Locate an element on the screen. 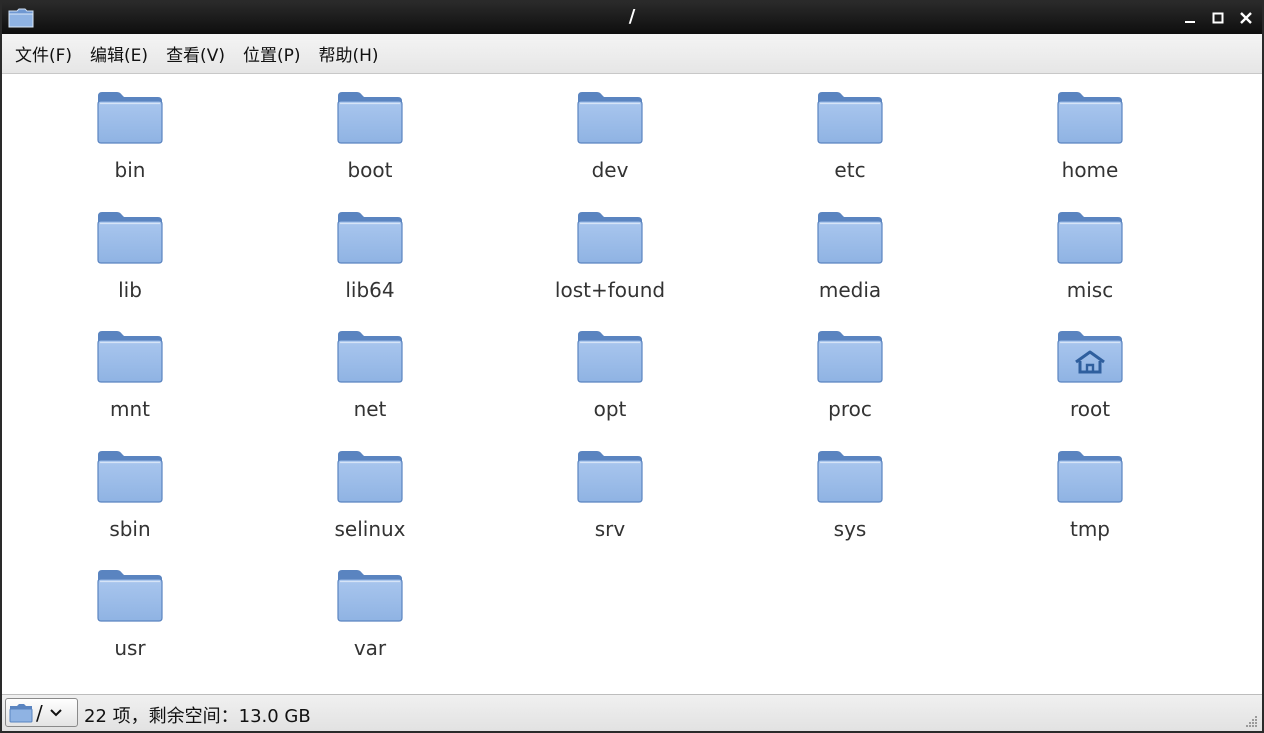  folder-item: sys is located at coordinates (850, 507).